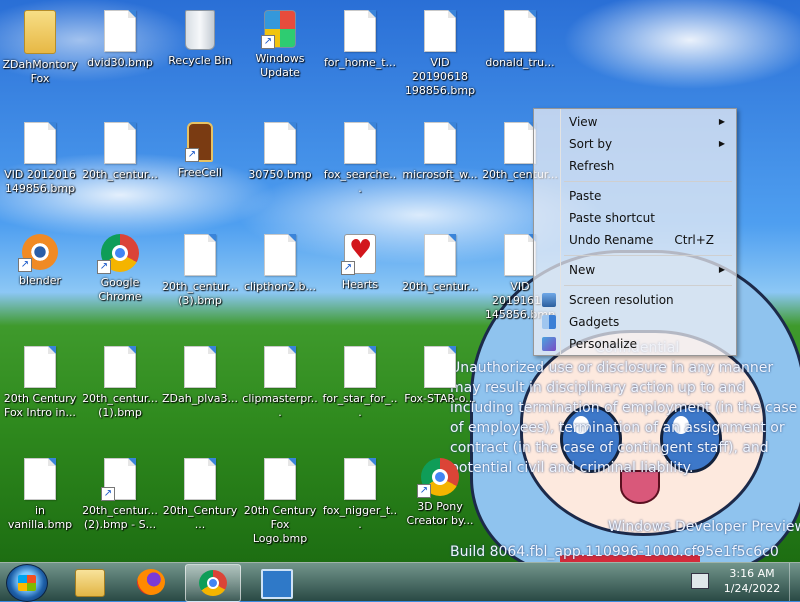 This screenshot has height=602, width=800. What do you see at coordinates (438, 478) in the screenshot?
I see `chrome-icon: ↗` at bounding box center [438, 478].